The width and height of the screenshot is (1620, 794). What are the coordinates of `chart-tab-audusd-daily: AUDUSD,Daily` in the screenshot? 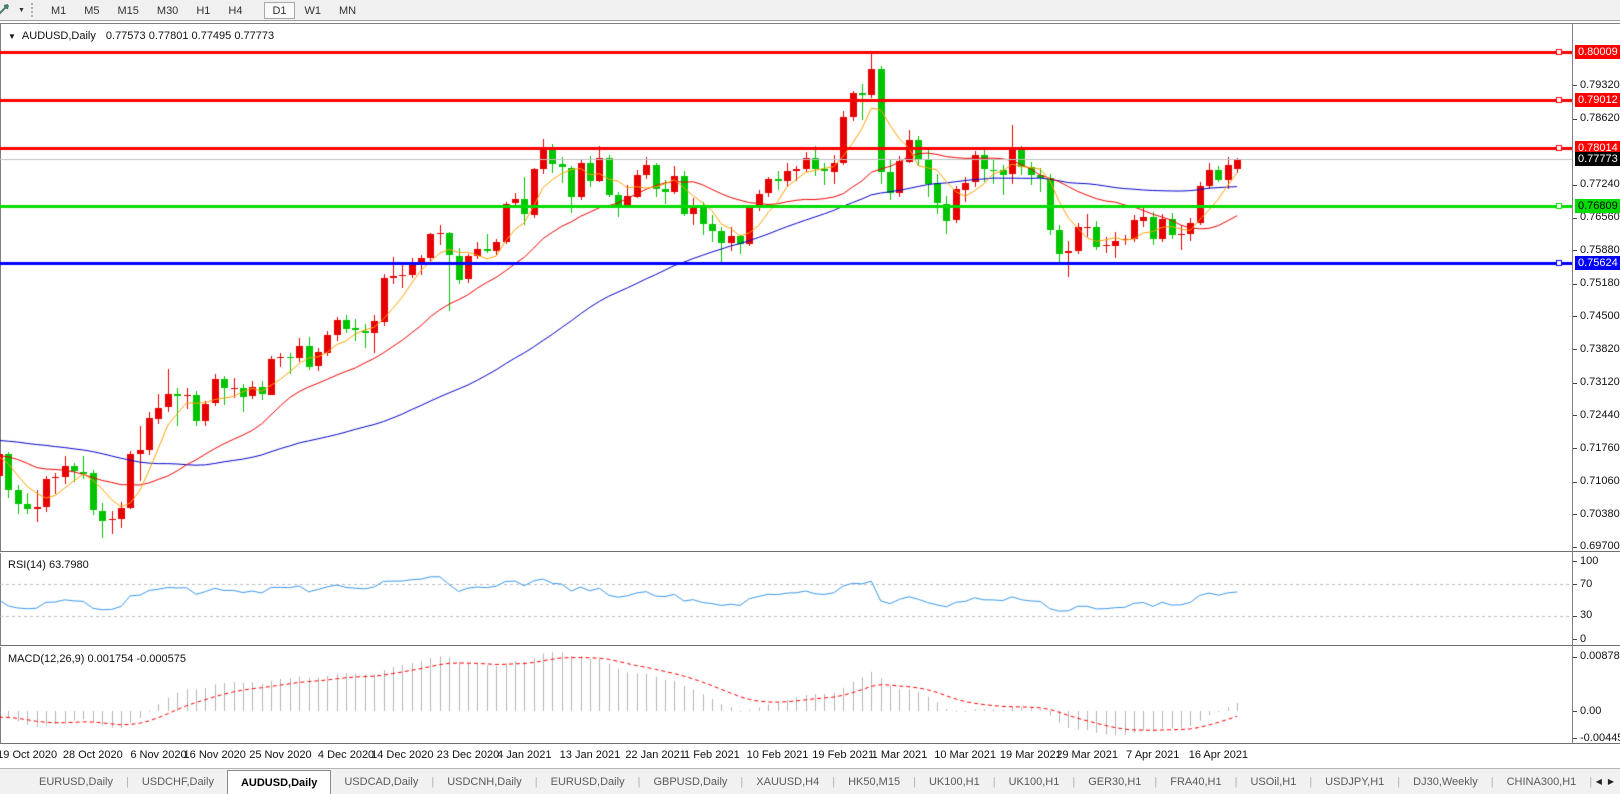 It's located at (279, 782).